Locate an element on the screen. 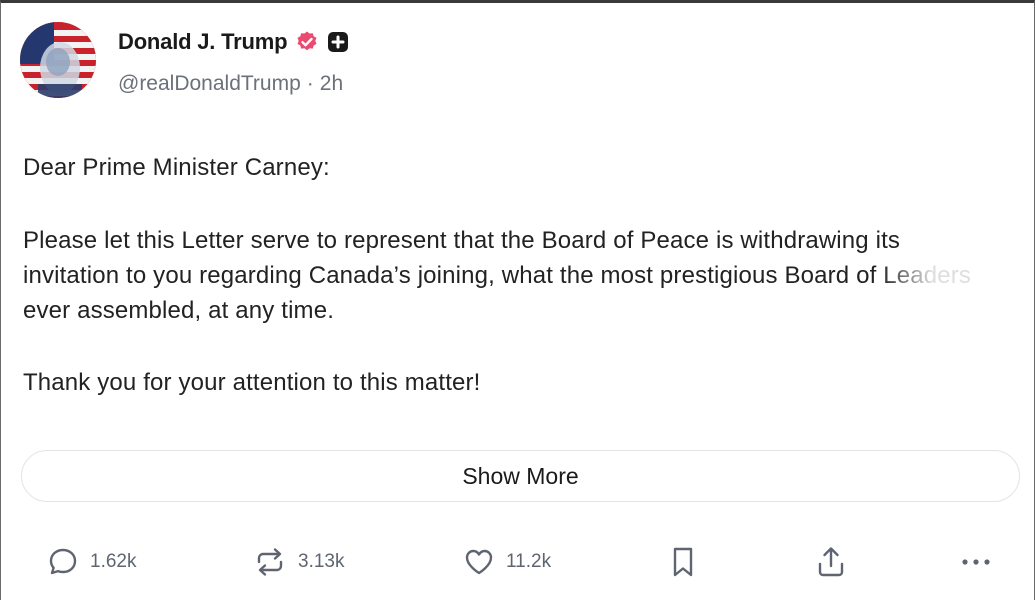 The image size is (1035, 600). post-actions-bar: 1.62k 3.13k 11.2k is located at coordinates (517, 562).